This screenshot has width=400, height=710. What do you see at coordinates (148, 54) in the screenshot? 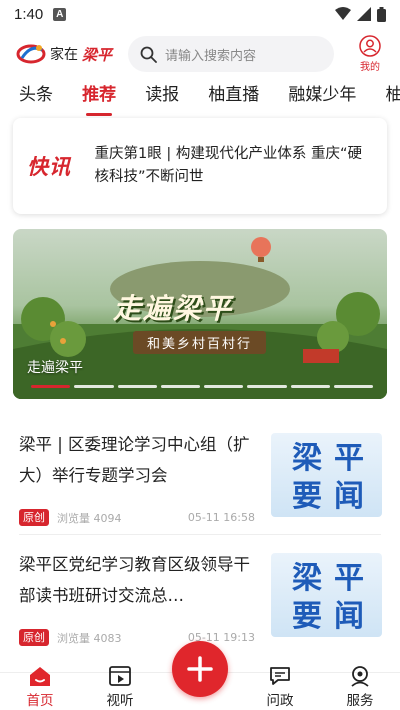
I see `search-icon` at bounding box center [148, 54].